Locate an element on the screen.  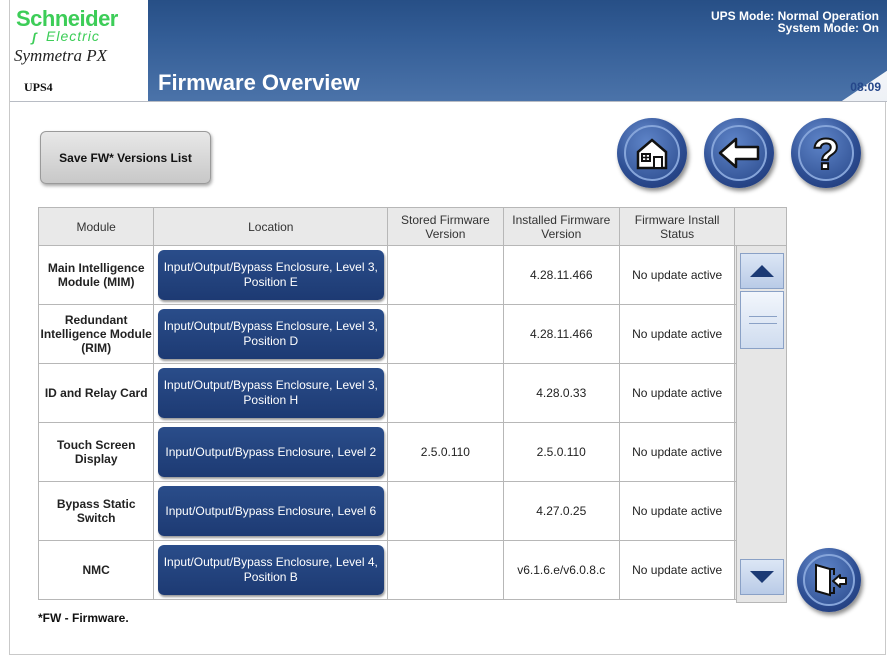
module-name: Redundant Intelligence Module (RIM) is located at coordinates (96, 334).